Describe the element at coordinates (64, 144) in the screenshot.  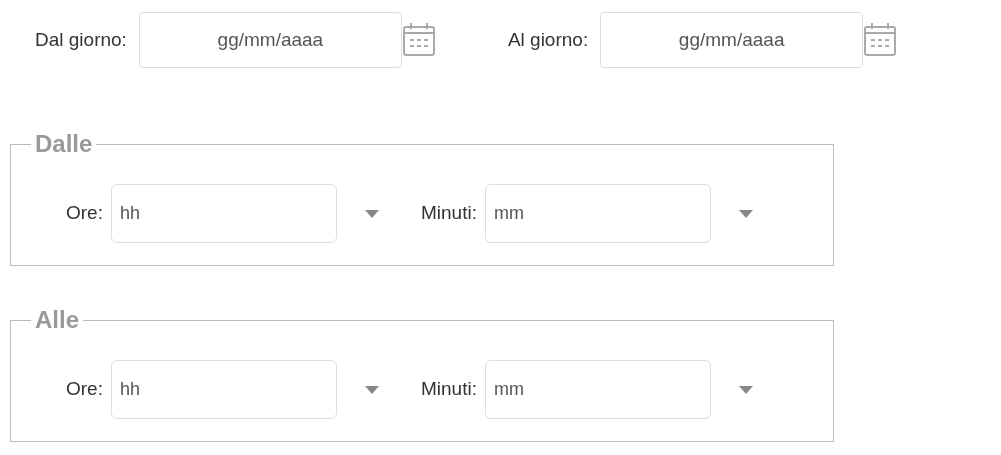
I see `group-legend: Dalle` at that location.